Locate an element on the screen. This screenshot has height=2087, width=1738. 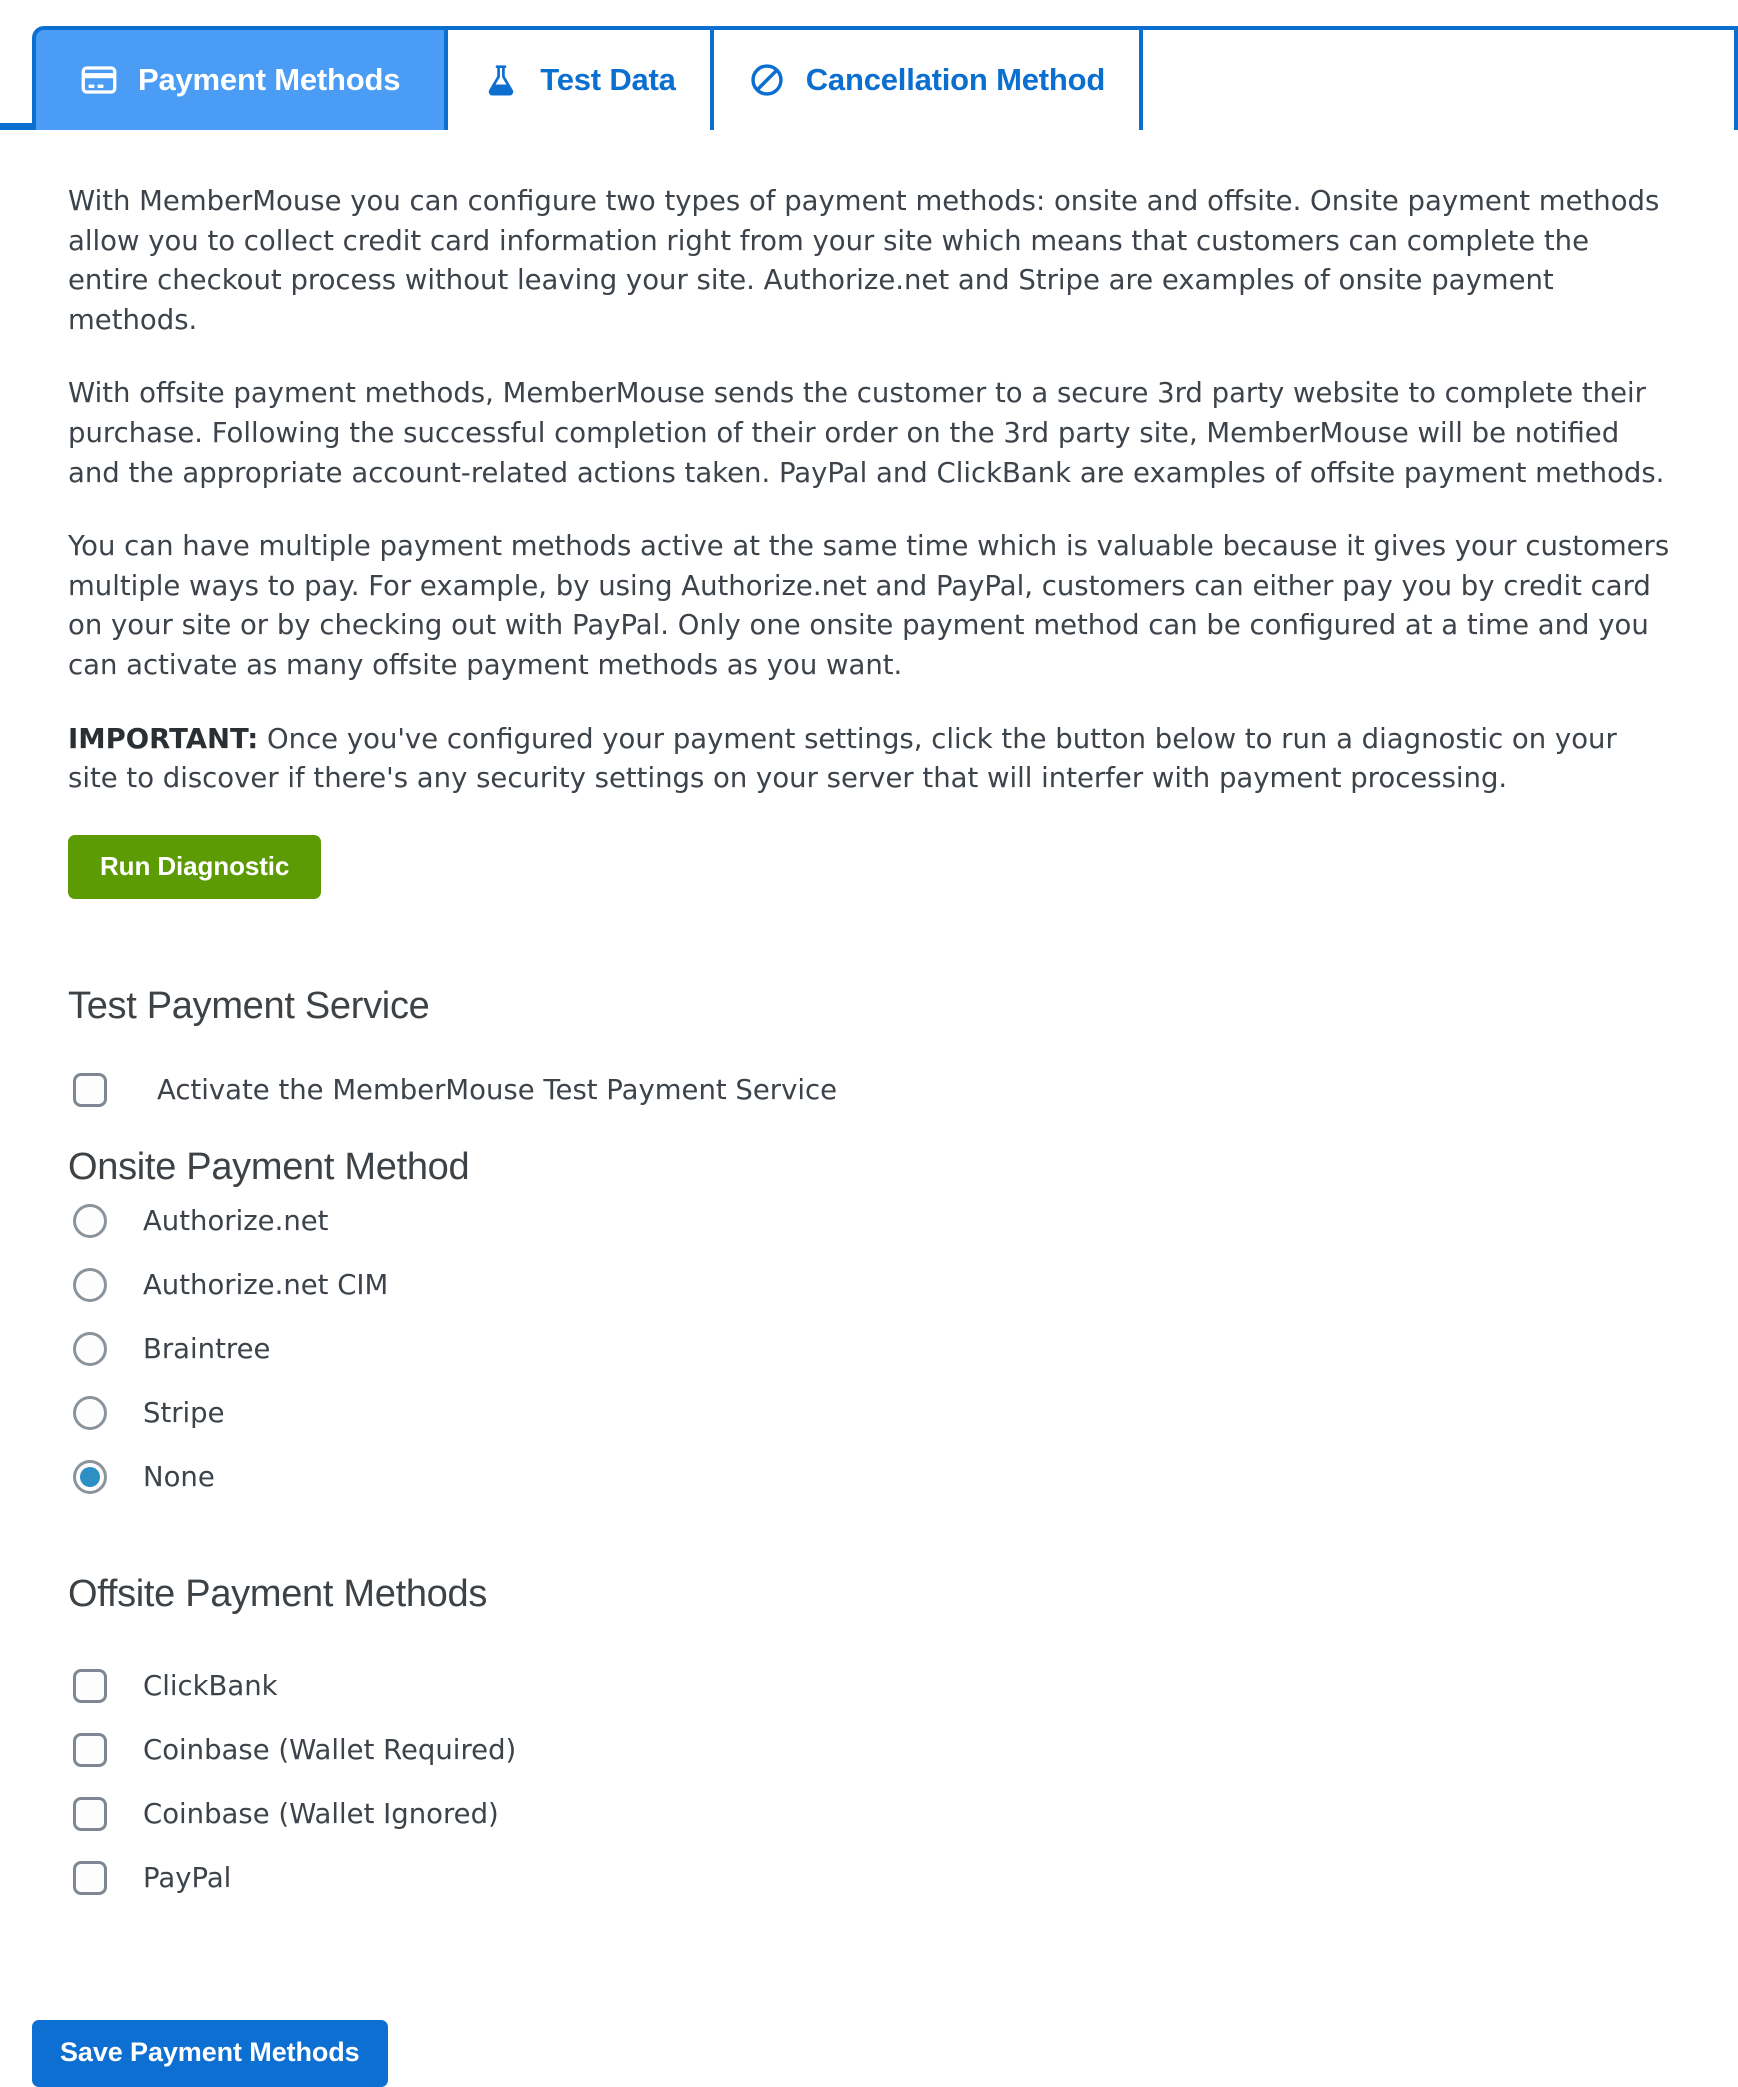
offsite-checkbox-paypal is located at coordinates (90, 1877).